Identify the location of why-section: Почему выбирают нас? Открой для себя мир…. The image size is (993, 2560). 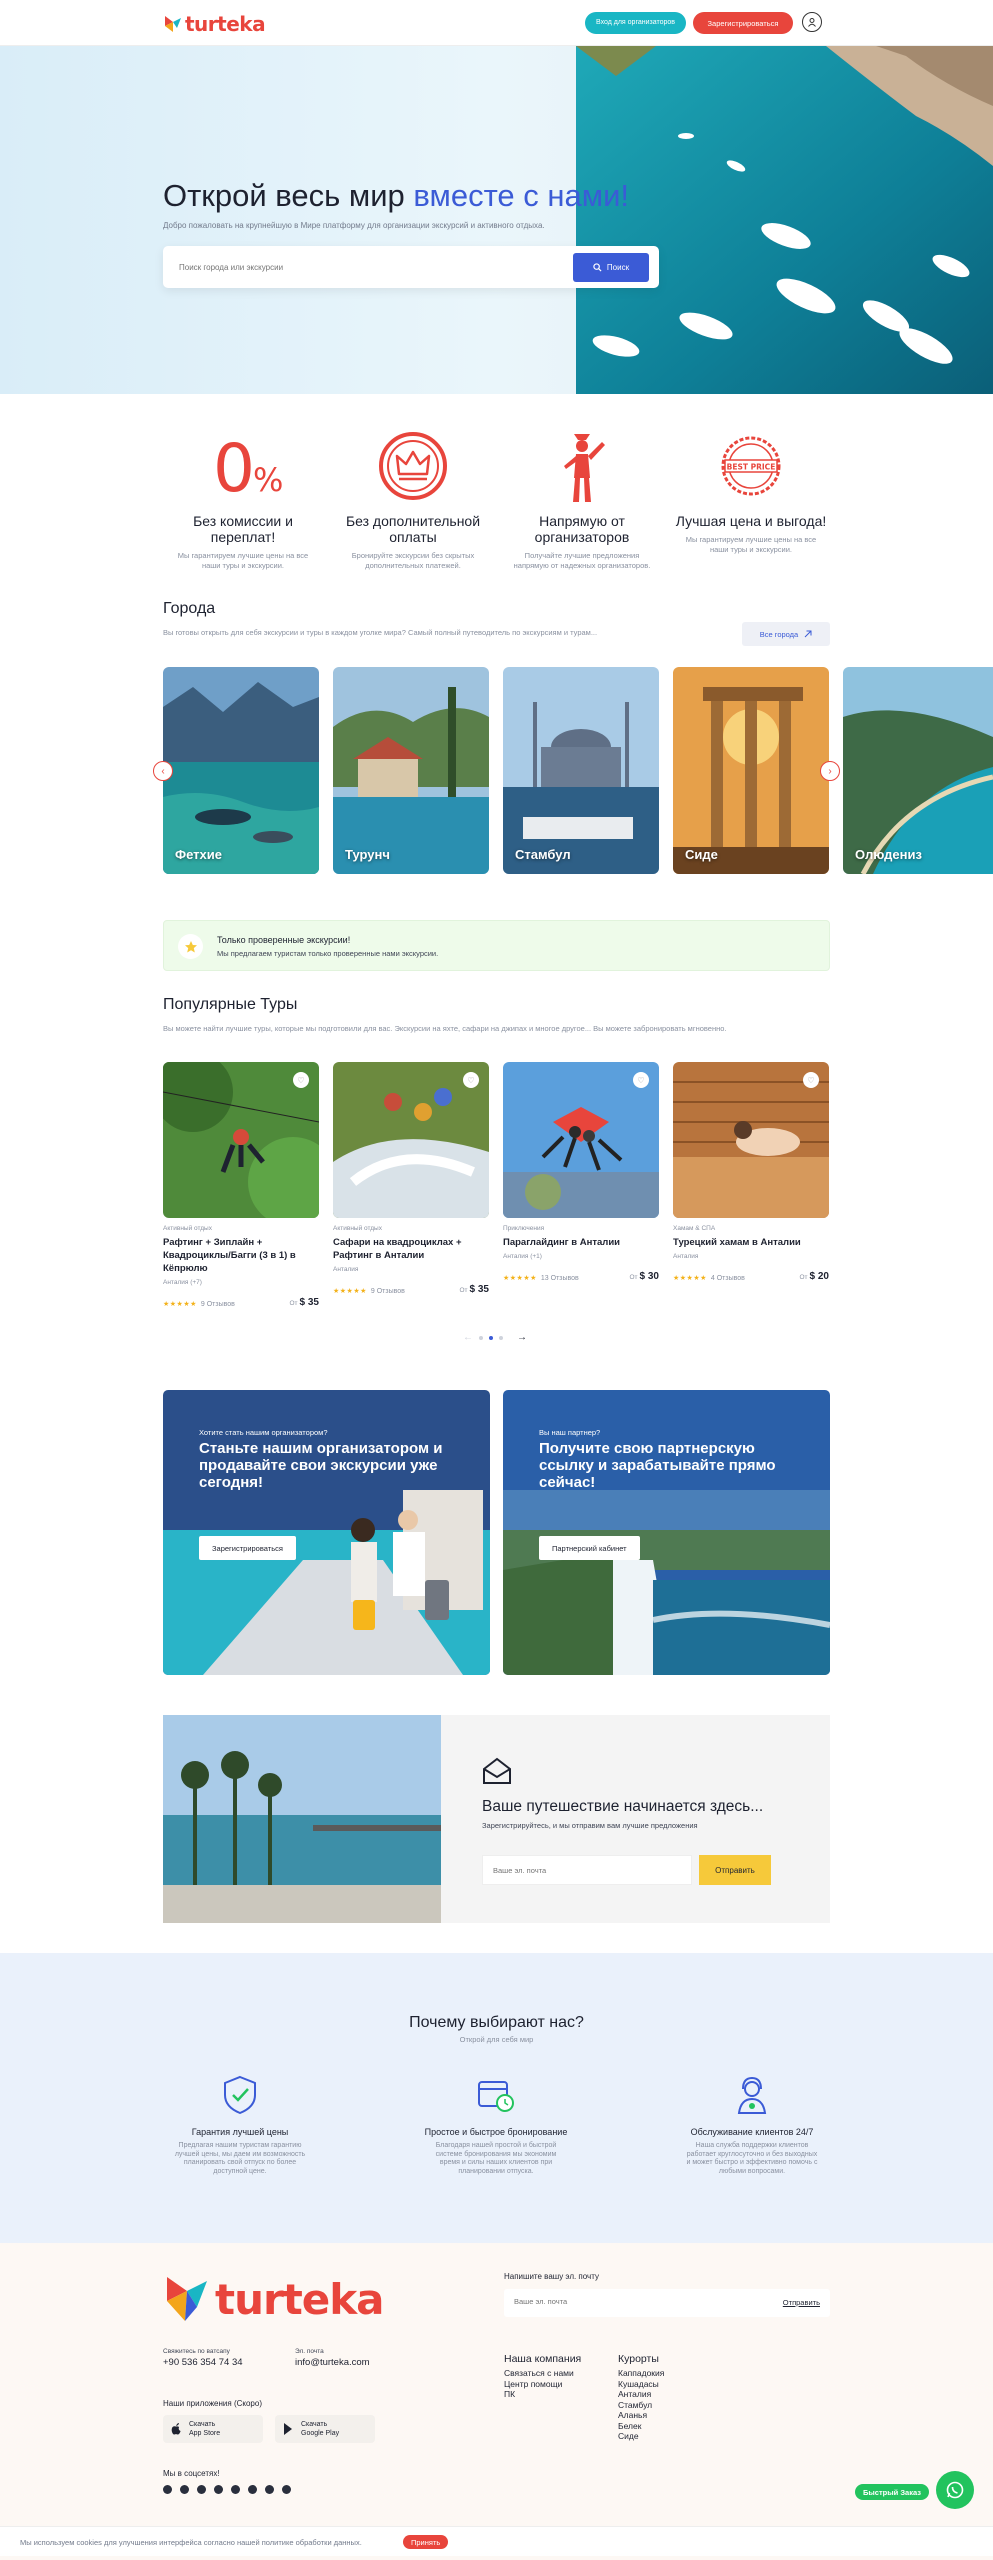
(496, 2098).